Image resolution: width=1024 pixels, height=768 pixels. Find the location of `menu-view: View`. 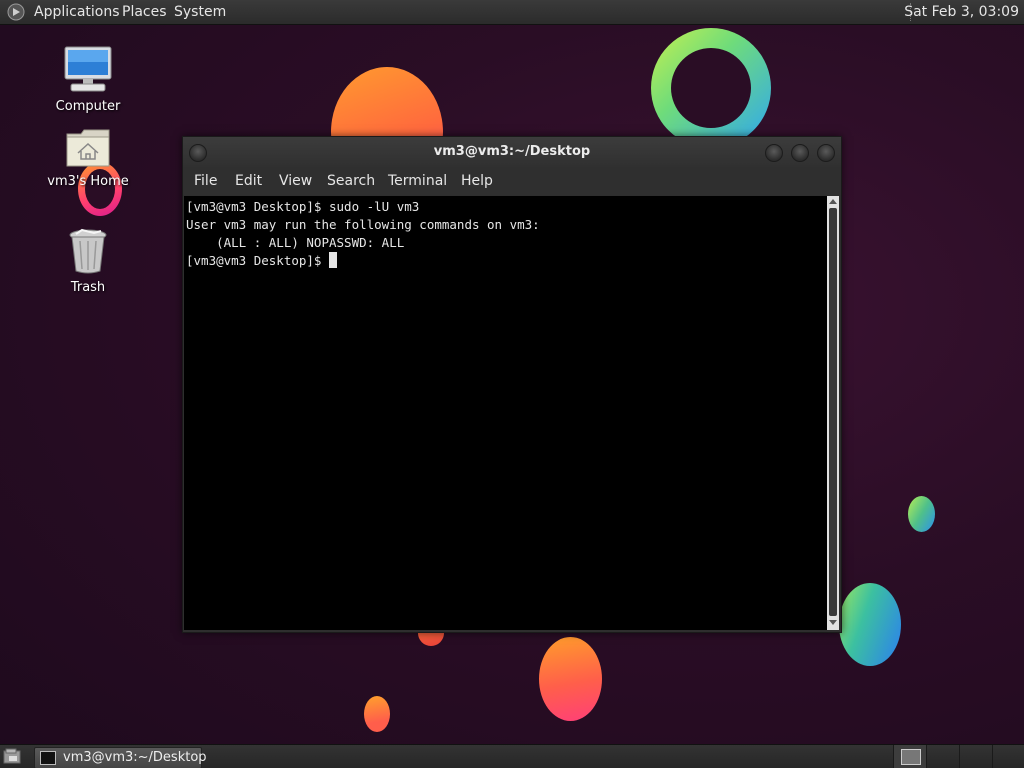

menu-view: View is located at coordinates (295, 181).